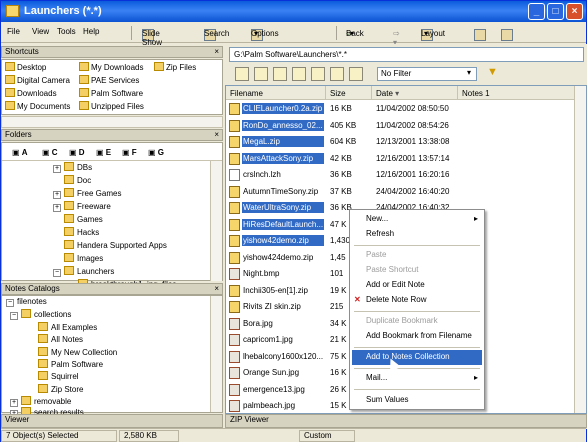  Describe the element at coordinates (574, 11) in the screenshot. I see `close-button: ×` at that location.